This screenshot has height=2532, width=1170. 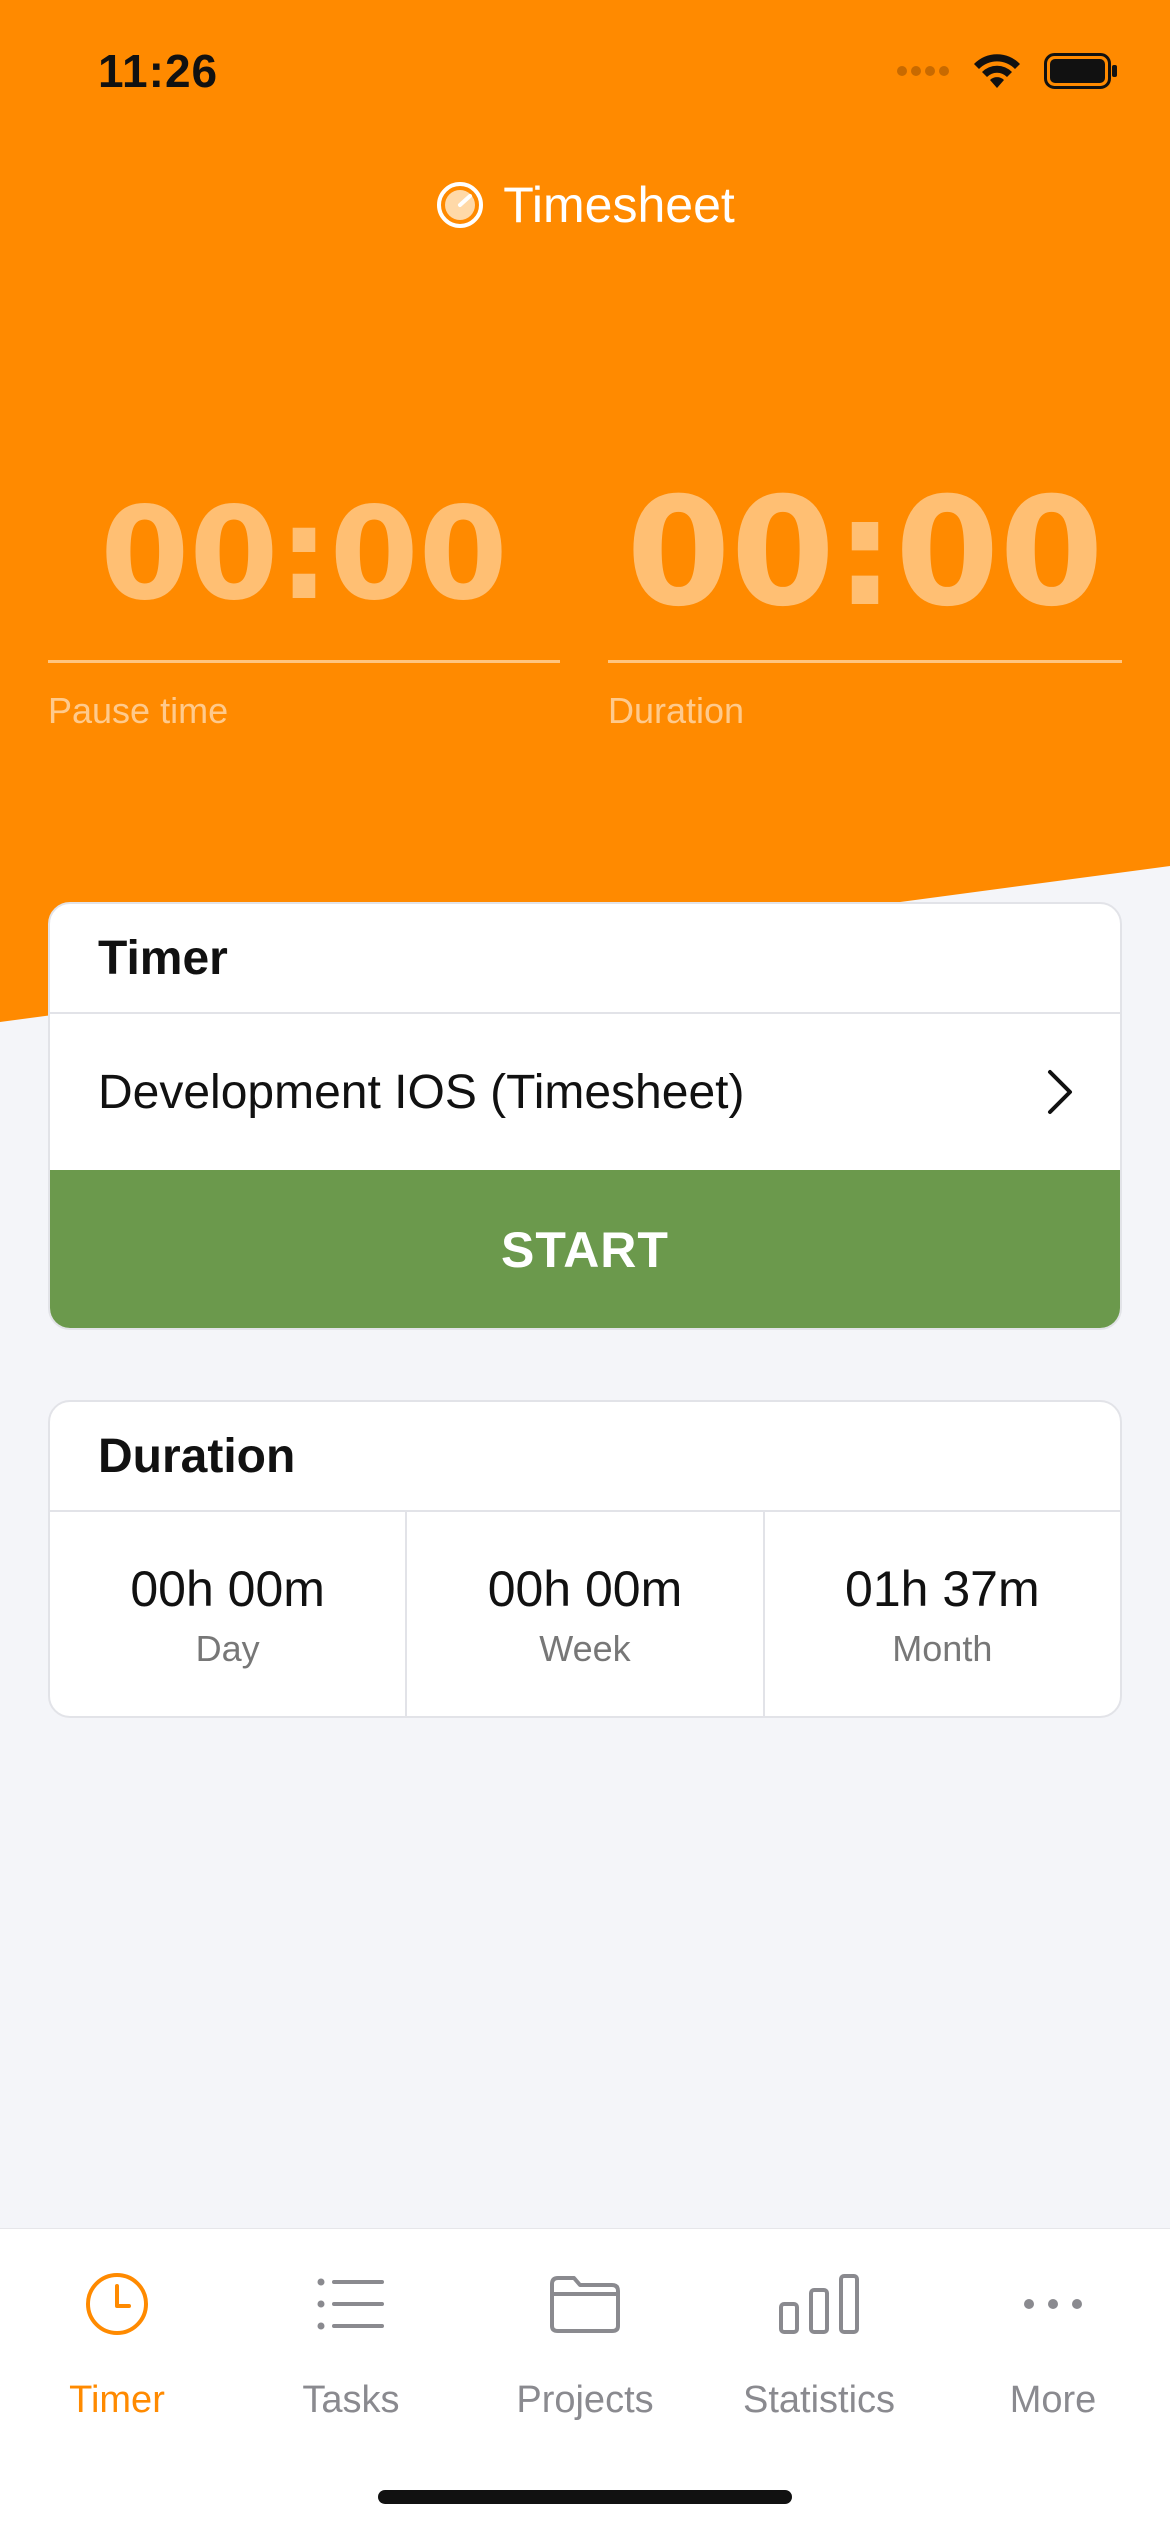 What do you see at coordinates (865, 553) in the screenshot?
I see `duration-value: 00:00` at bounding box center [865, 553].